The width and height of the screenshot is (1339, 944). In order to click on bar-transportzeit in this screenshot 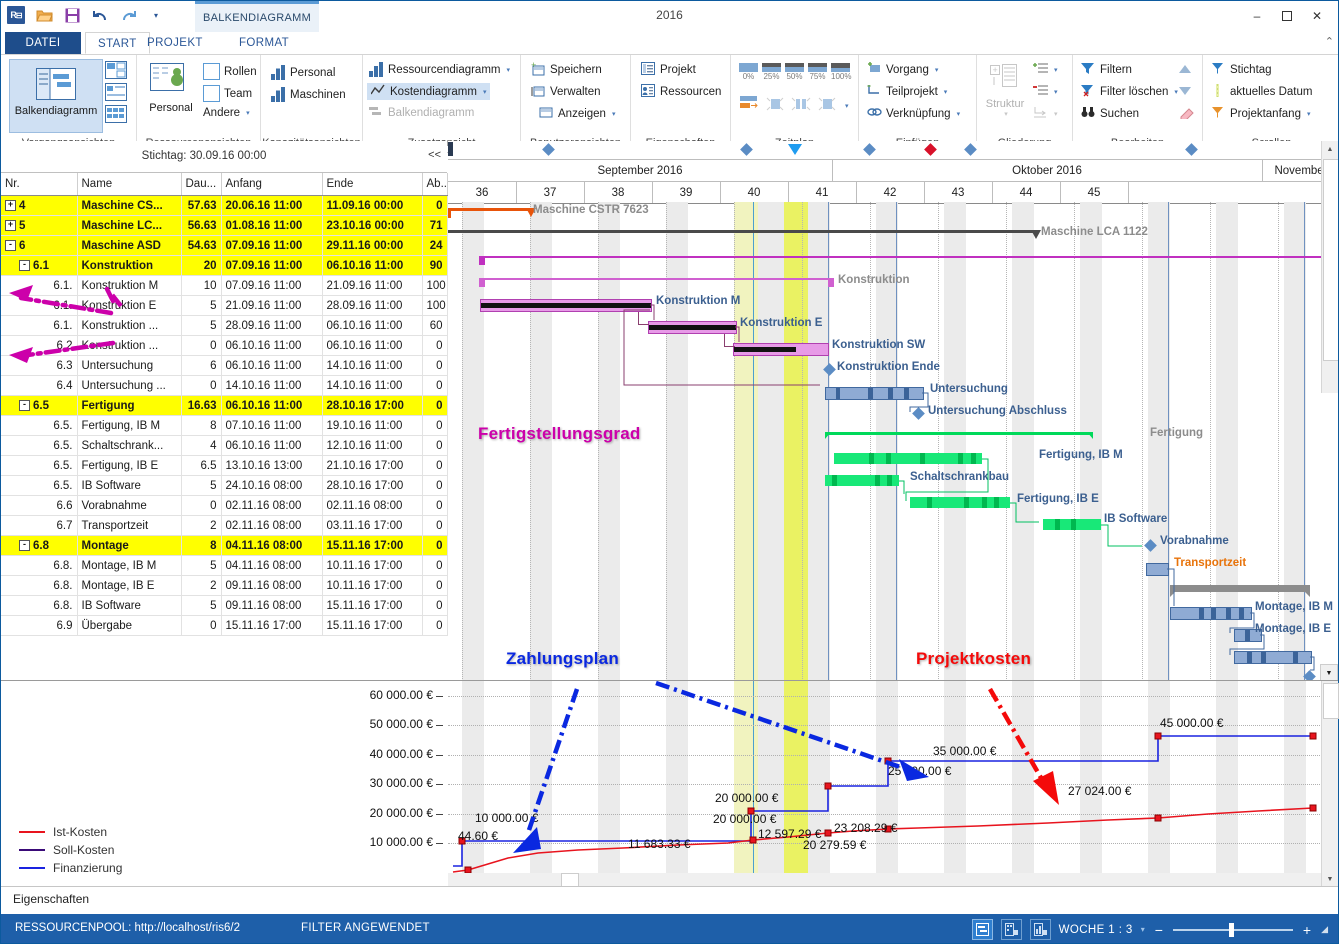, I will do `click(1157, 569)`.